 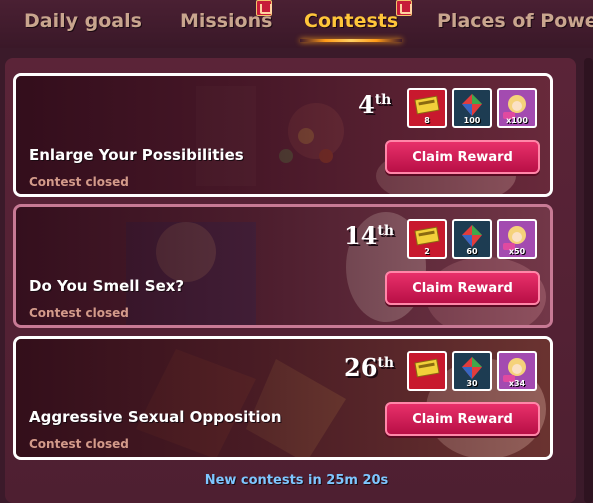 What do you see at coordinates (296, 480) in the screenshot?
I see `new-contests-timer: New contests in 25m 20s` at bounding box center [296, 480].